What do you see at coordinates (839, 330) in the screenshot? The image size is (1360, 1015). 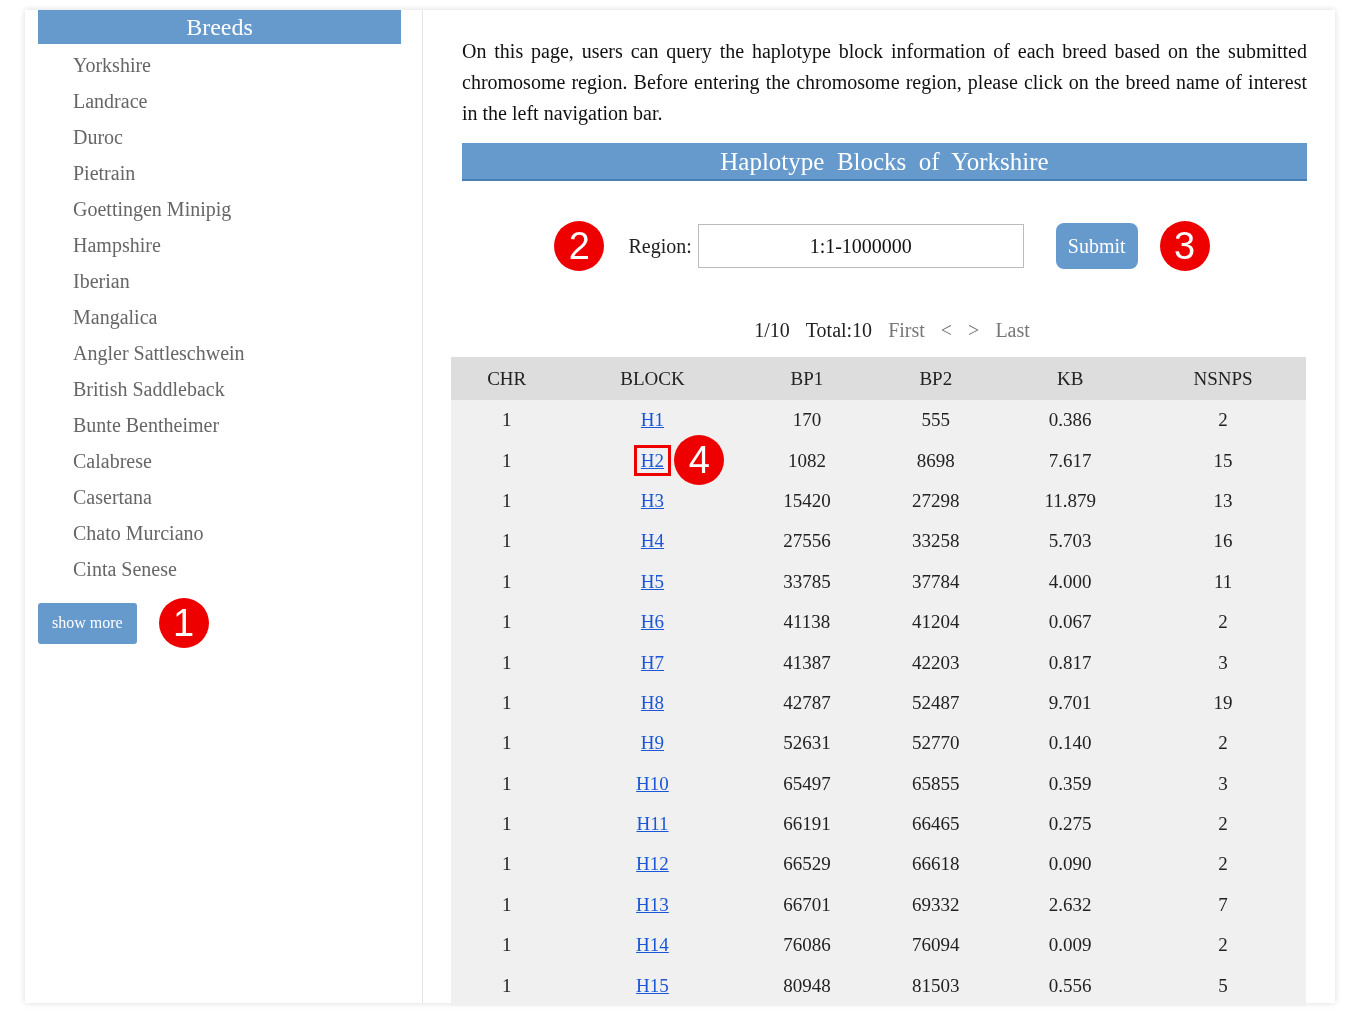 I see `total-count: Total:10` at bounding box center [839, 330].